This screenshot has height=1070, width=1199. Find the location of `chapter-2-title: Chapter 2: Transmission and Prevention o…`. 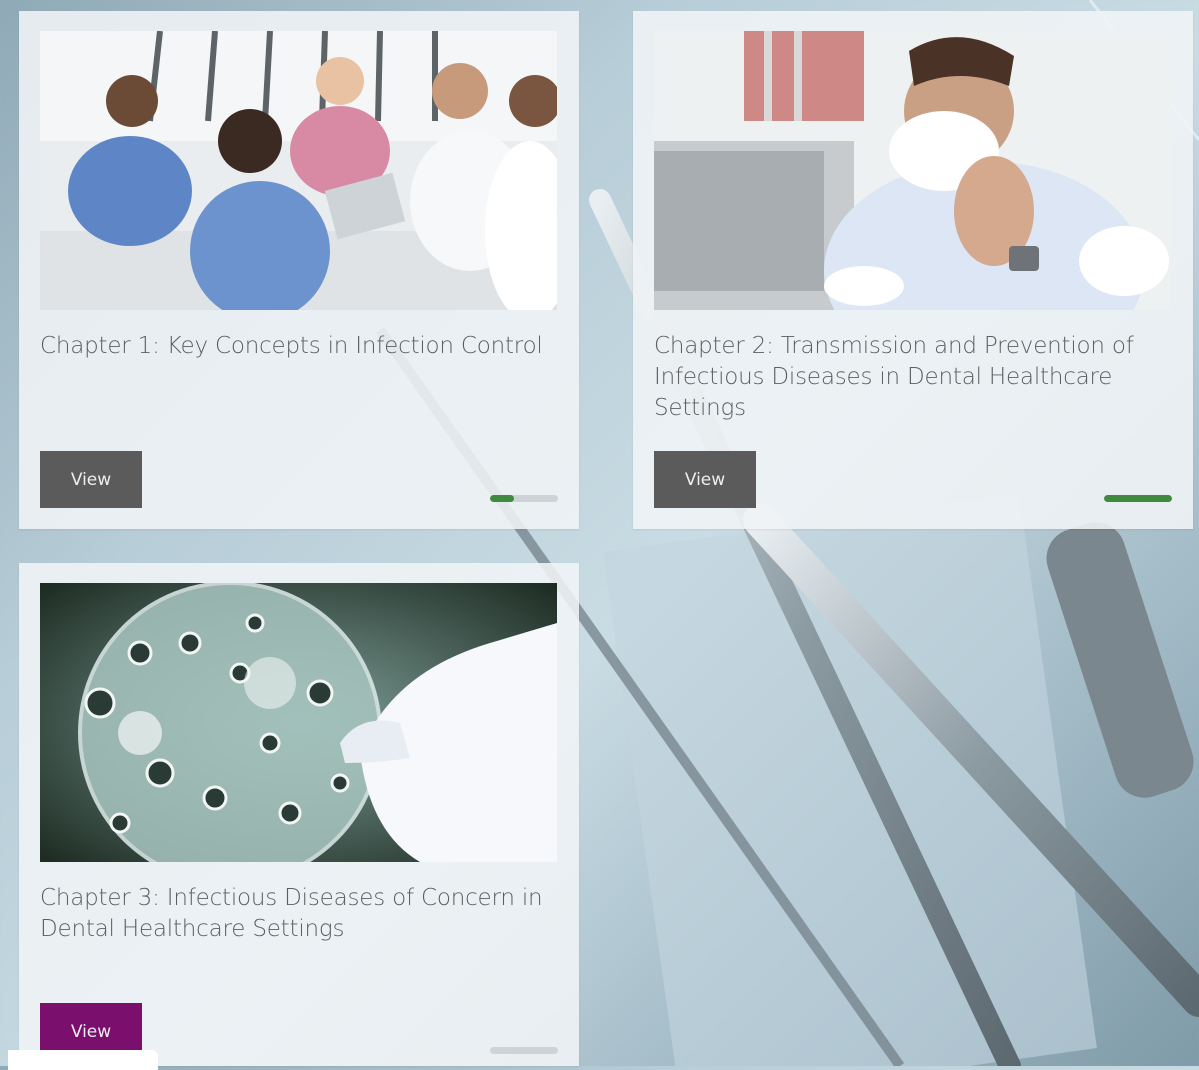

chapter-2-title: Chapter 2: Transmission and Prevention o… is located at coordinates (894, 377).